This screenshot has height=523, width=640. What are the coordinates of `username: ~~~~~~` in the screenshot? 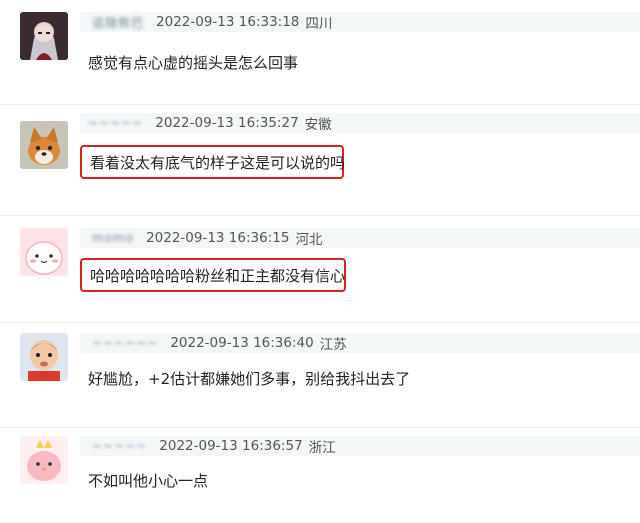 It's located at (125, 343).